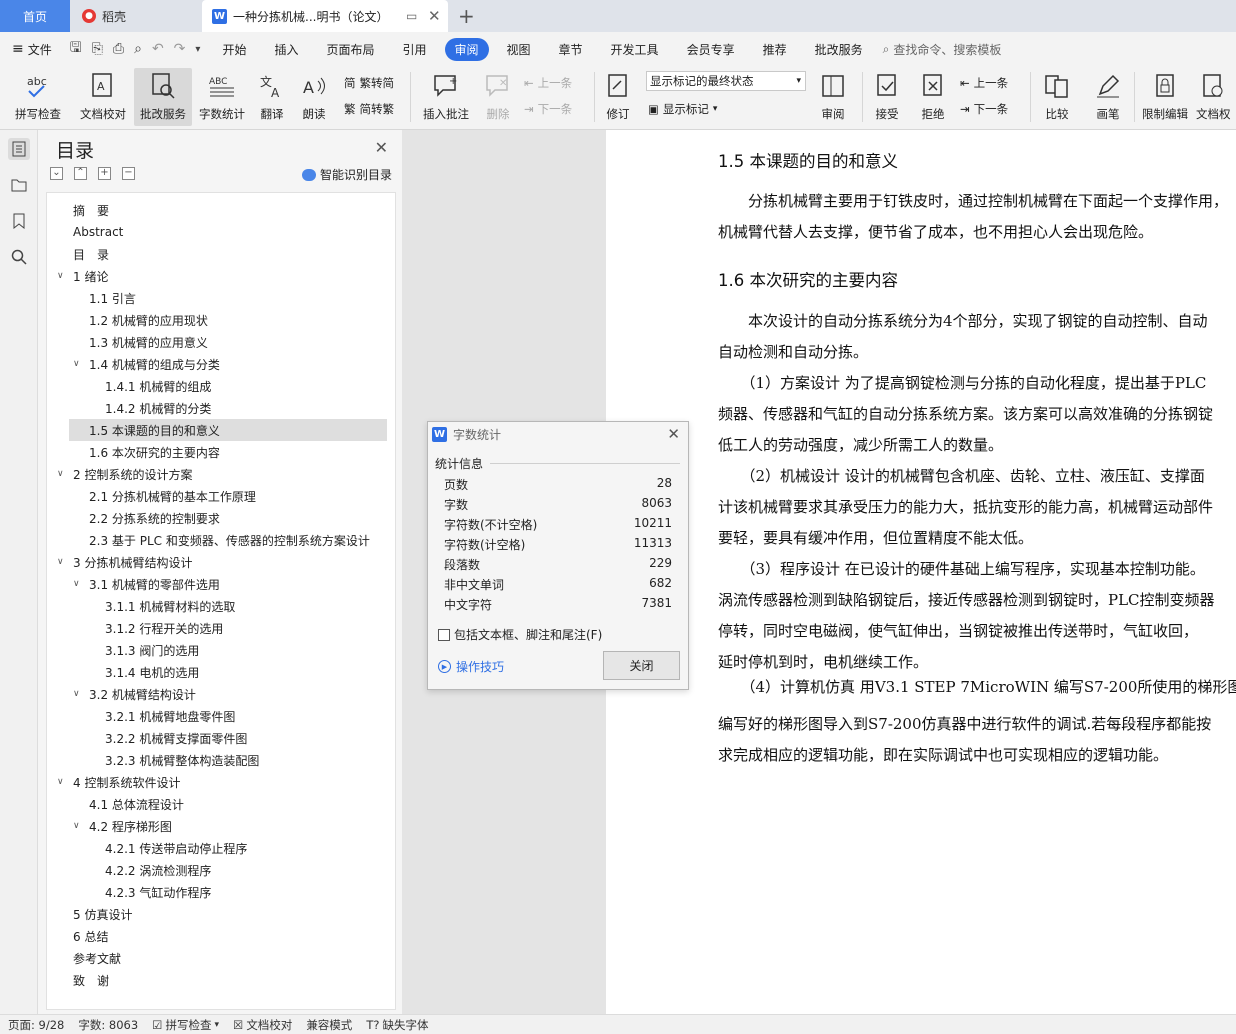 The width and height of the screenshot is (1236, 1034). I want to click on export-pdf-icon: ⎘, so click(97, 49).